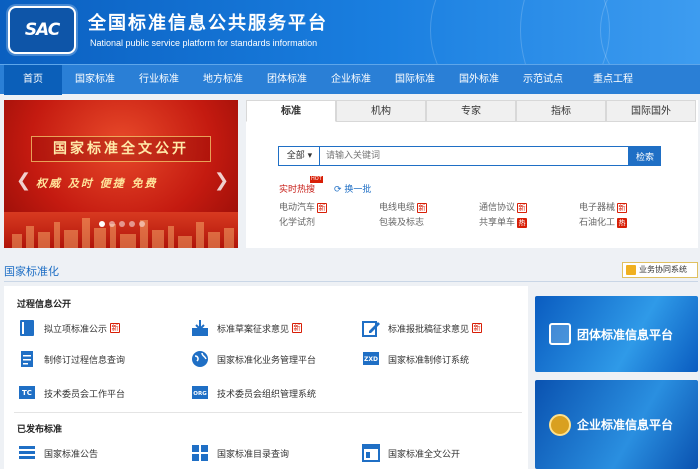 Image resolution: width=700 pixels, height=469 pixels. What do you see at coordinates (358, 190) in the screenshot?
I see `refresh-label: 换一批` at bounding box center [358, 190].